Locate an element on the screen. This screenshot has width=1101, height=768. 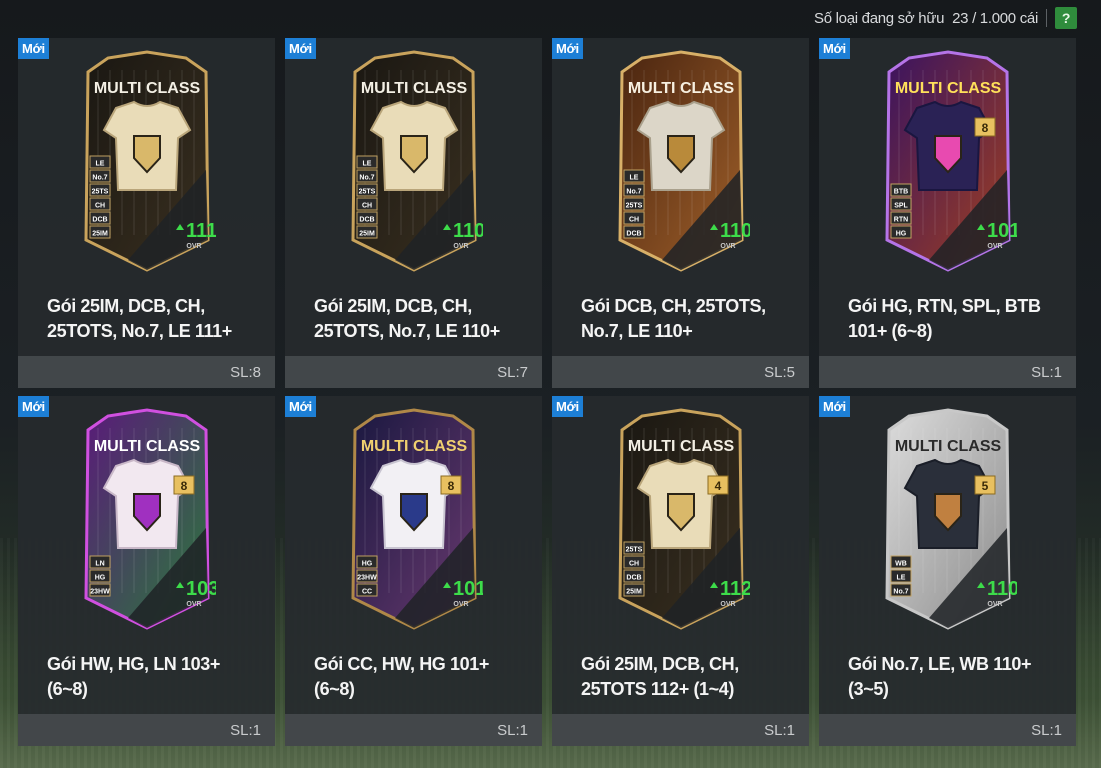
class-tag-label: SPL is located at coordinates (901, 206).